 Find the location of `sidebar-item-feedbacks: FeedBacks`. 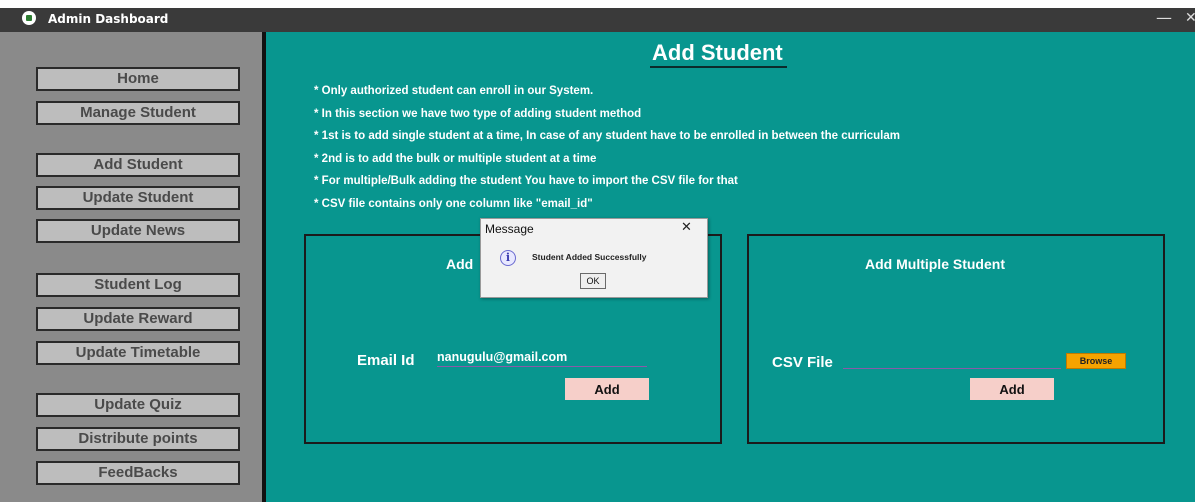

sidebar-item-feedbacks: FeedBacks is located at coordinates (138, 473).